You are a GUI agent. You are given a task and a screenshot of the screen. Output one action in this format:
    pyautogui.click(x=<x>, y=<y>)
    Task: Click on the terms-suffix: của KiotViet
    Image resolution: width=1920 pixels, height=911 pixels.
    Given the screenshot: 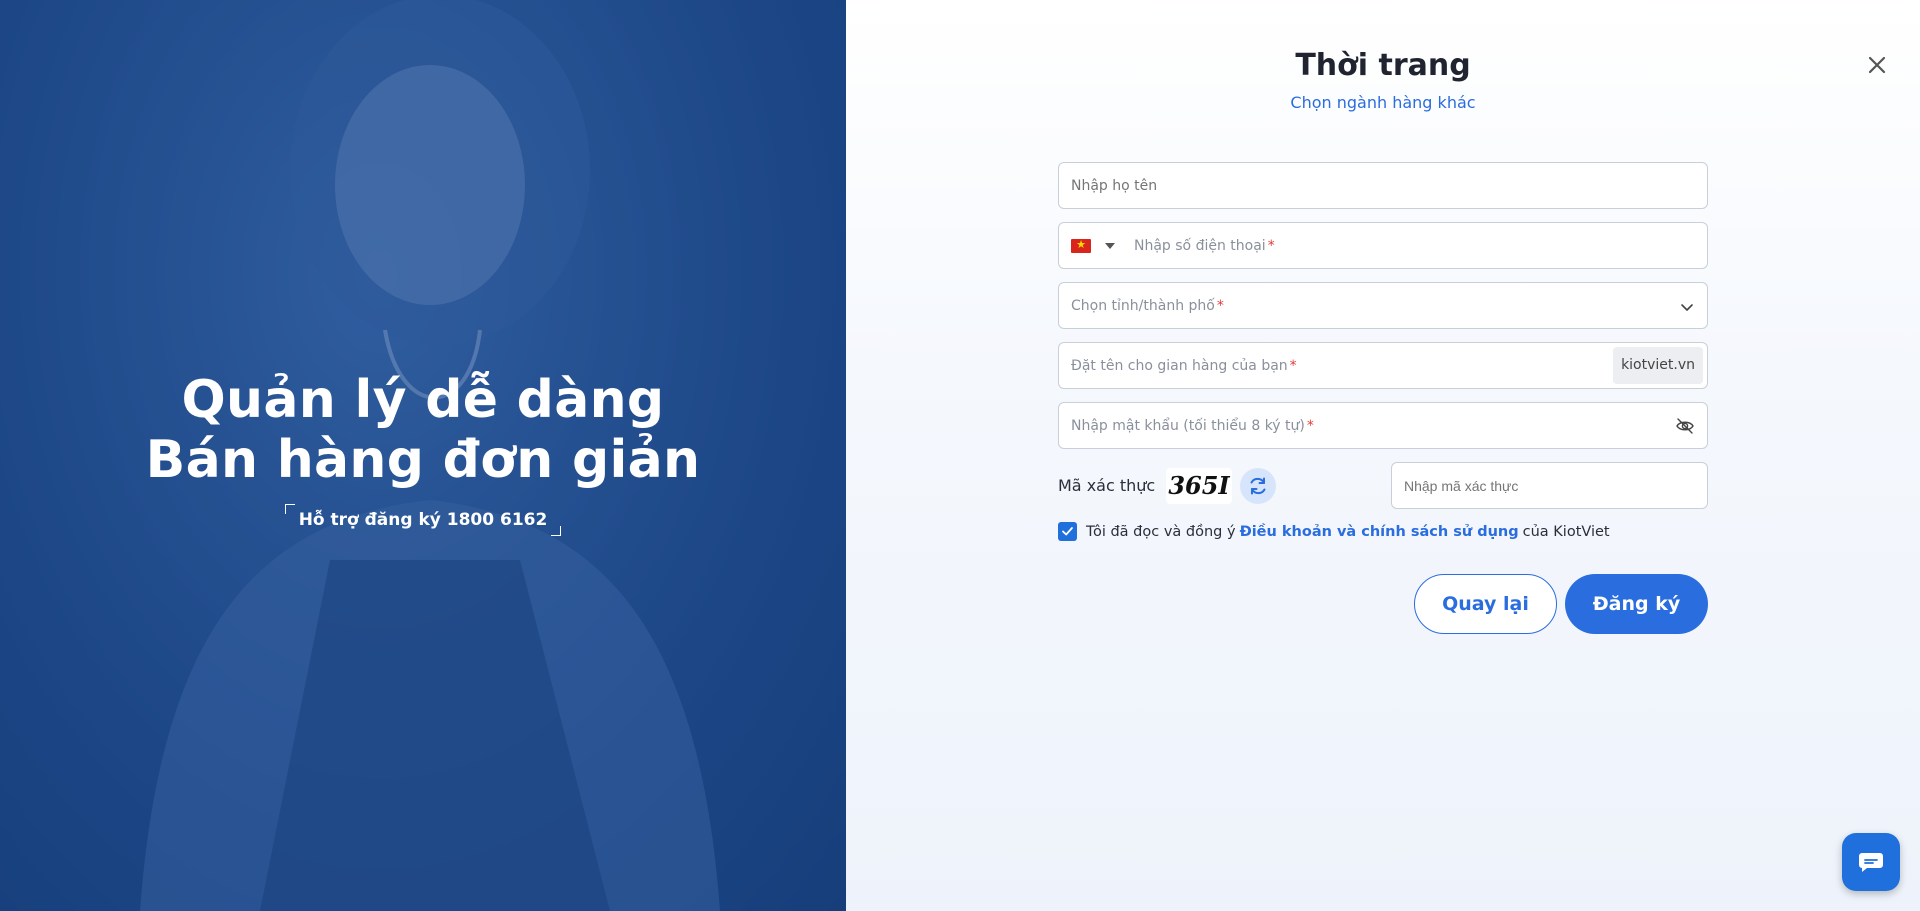 What is the action you would take?
    pyautogui.click(x=1566, y=531)
    